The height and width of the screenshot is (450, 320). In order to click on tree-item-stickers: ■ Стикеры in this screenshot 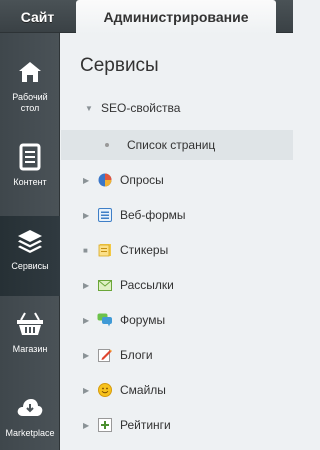, I will do `click(177, 250)`.